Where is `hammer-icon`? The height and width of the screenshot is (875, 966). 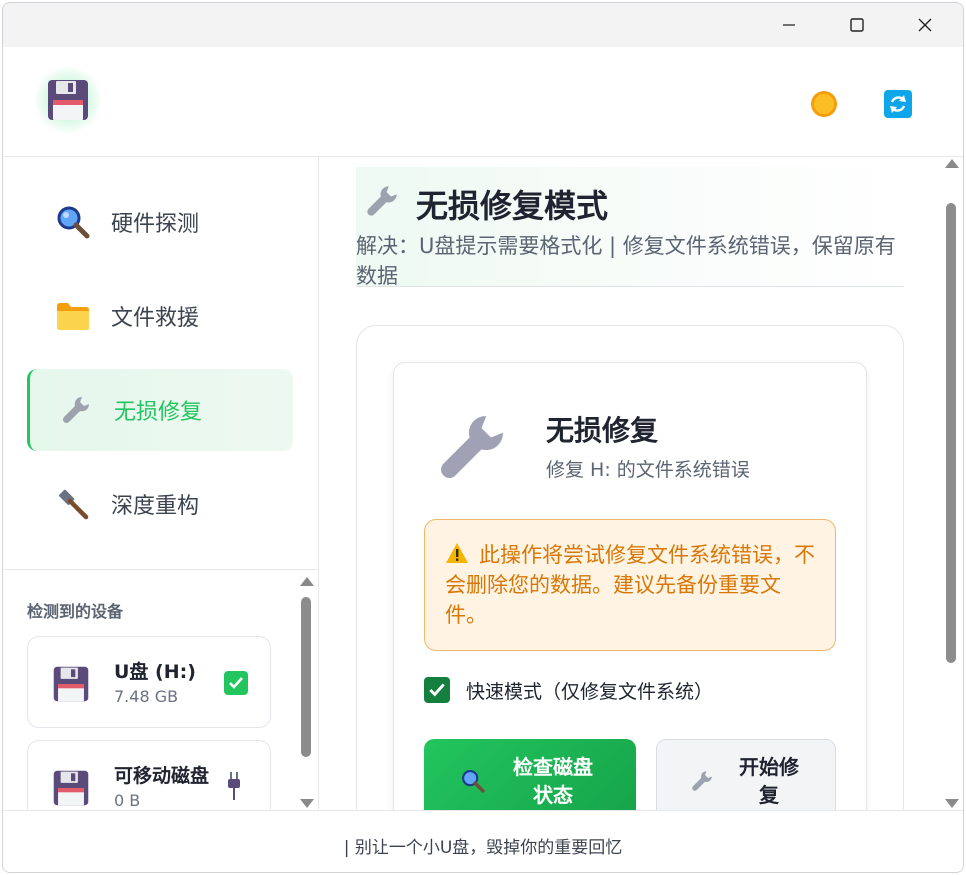
hammer-icon is located at coordinates (73, 504).